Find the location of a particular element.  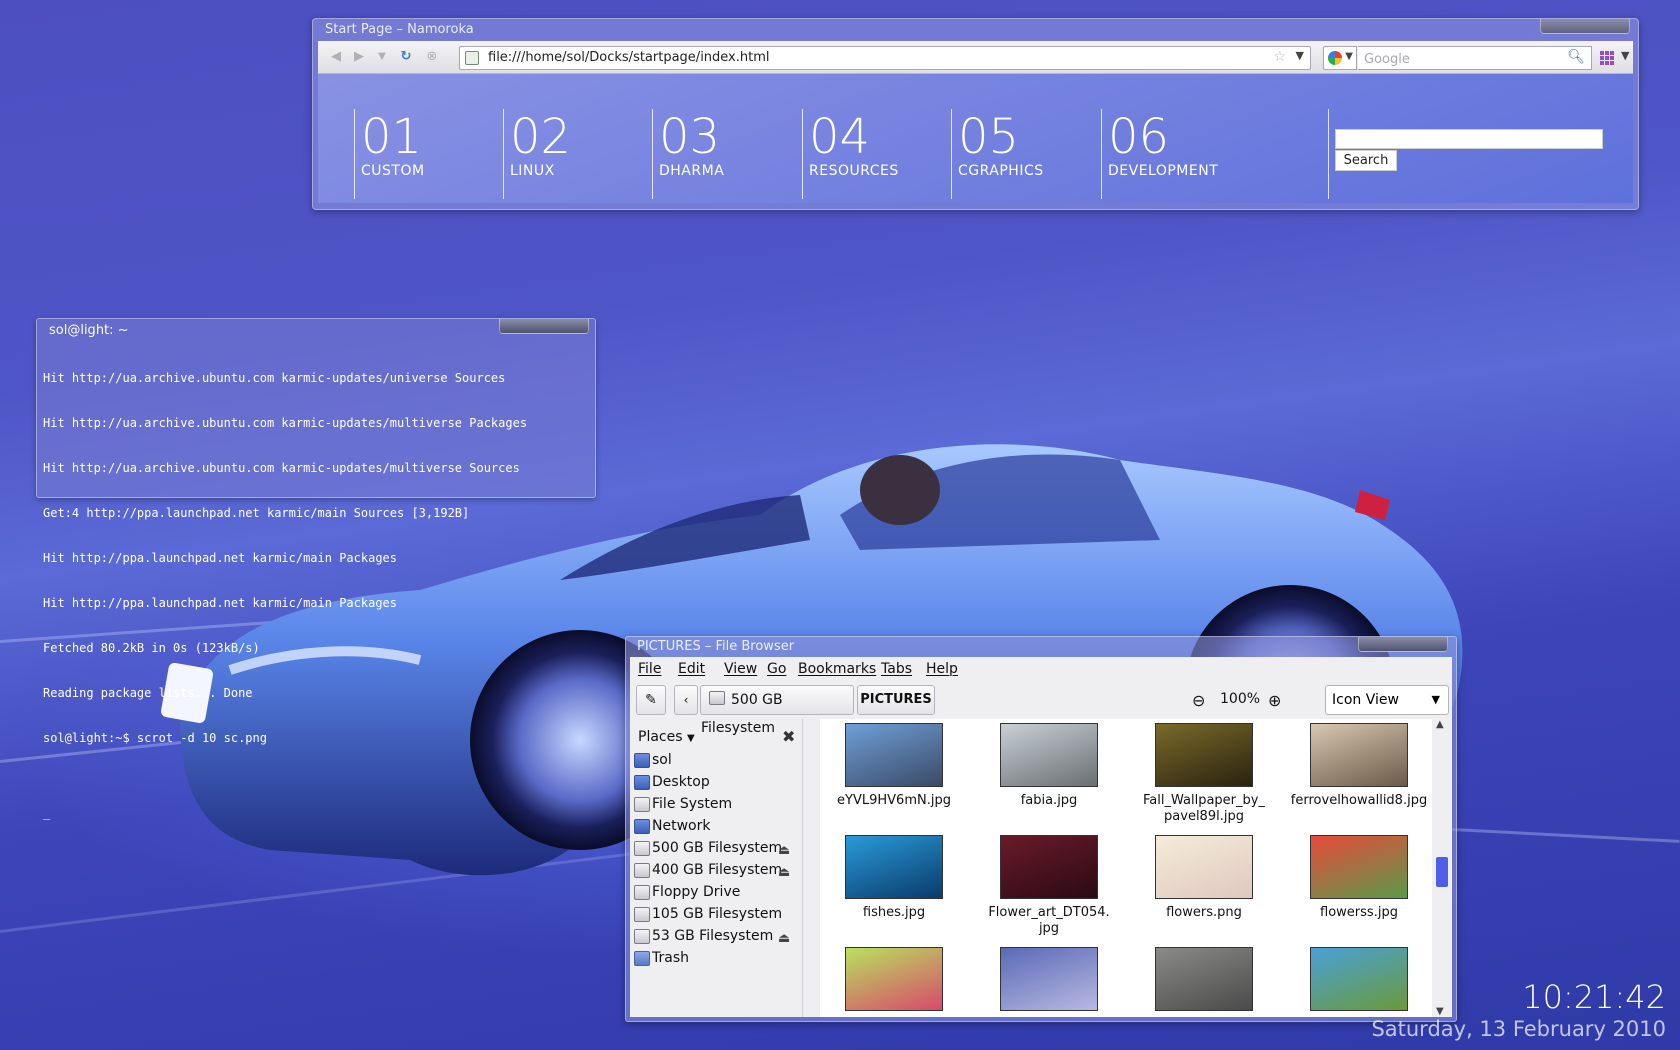

menu-file: File is located at coordinates (649, 669).